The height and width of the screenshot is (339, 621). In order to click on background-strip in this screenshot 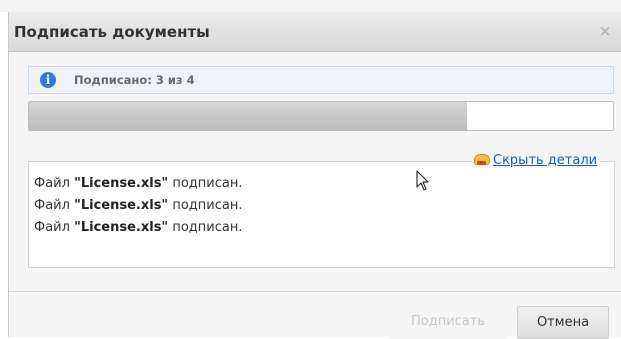, I will do `click(310, 6)`.